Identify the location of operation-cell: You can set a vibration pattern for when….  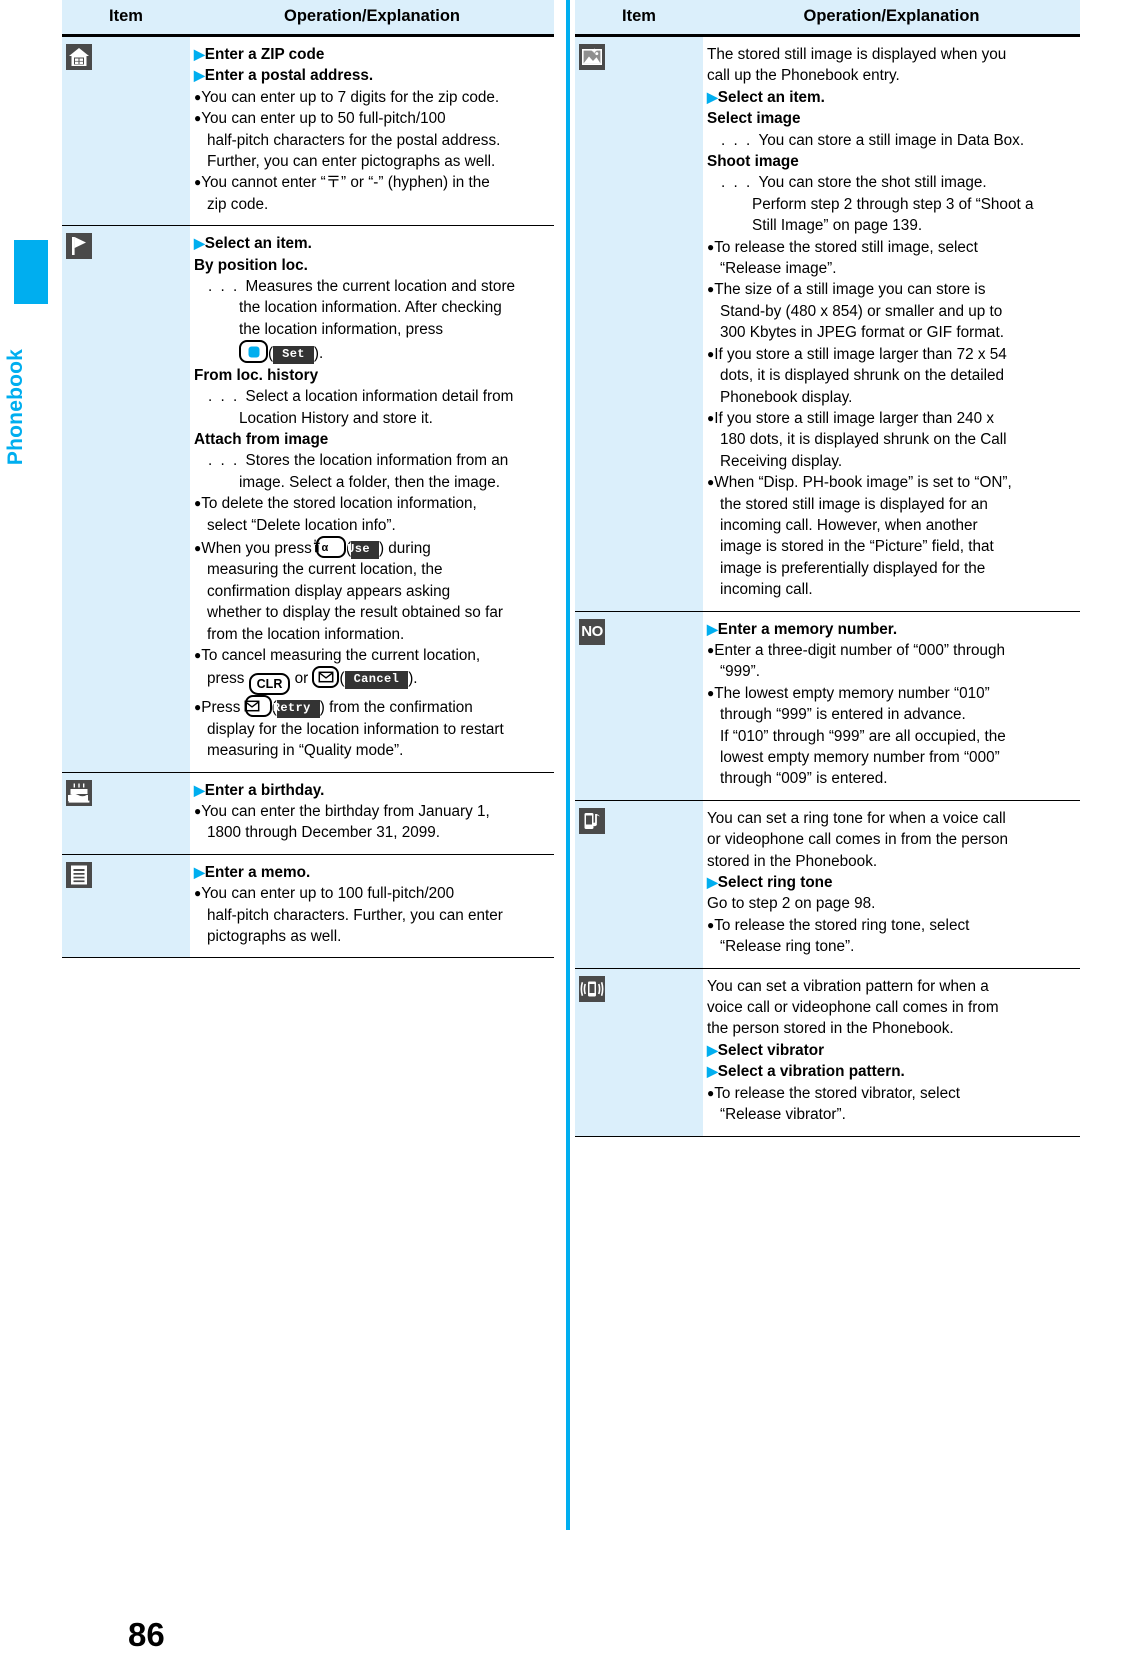
(891, 1052).